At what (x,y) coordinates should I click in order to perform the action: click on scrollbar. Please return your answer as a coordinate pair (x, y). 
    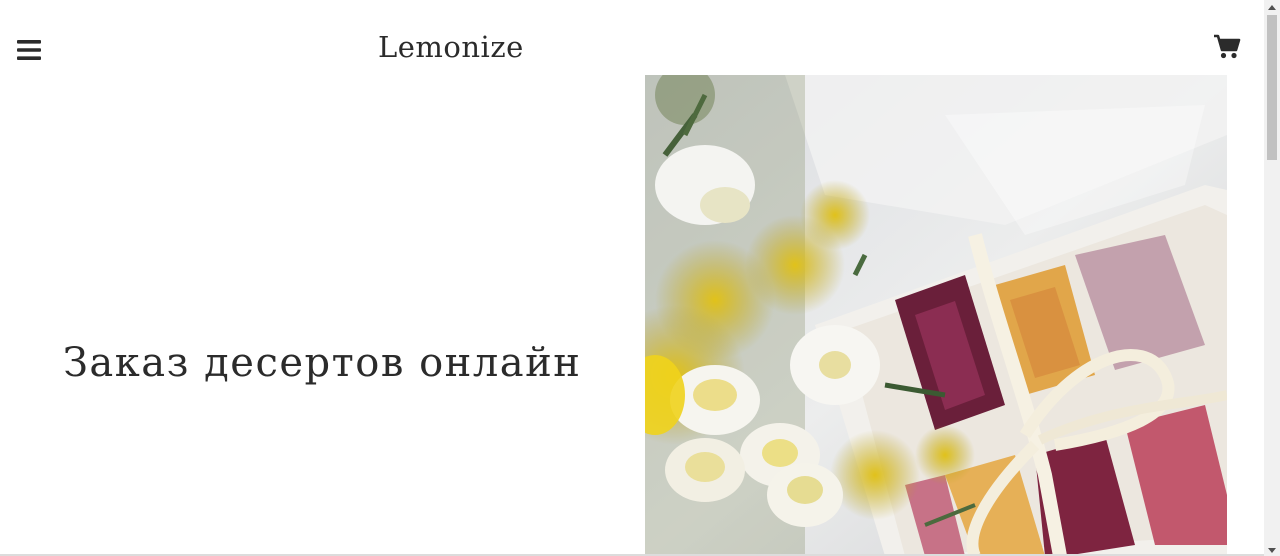
    Looking at the image, I should click on (1272, 278).